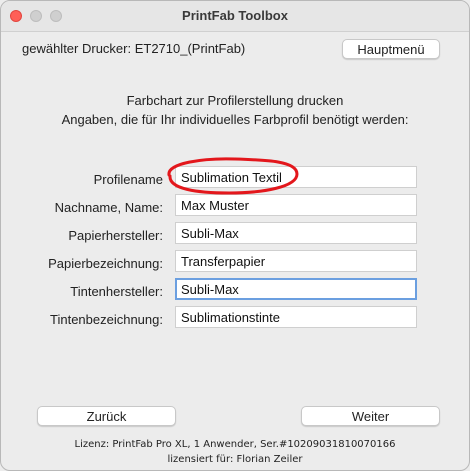 This screenshot has height=471, width=470. Describe the element at coordinates (235, 100) in the screenshot. I see `intro-heading: Farbchart zur Profilerstellung drucken` at that location.